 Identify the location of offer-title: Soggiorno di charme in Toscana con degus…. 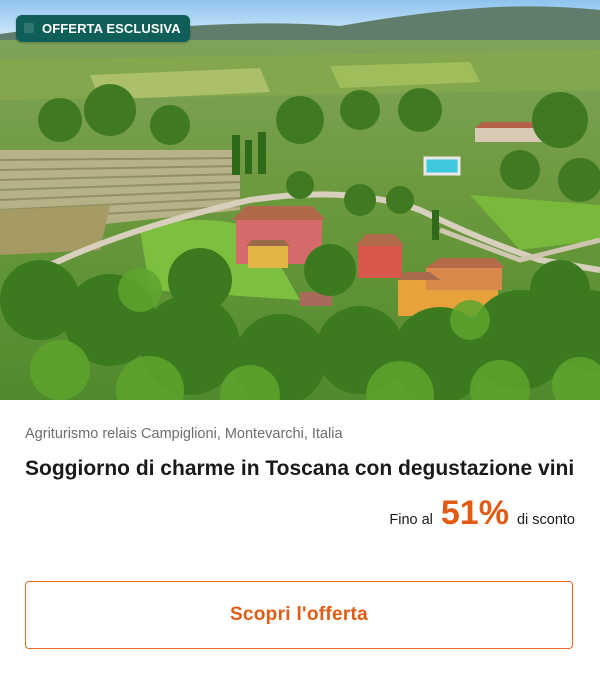
(300, 469).